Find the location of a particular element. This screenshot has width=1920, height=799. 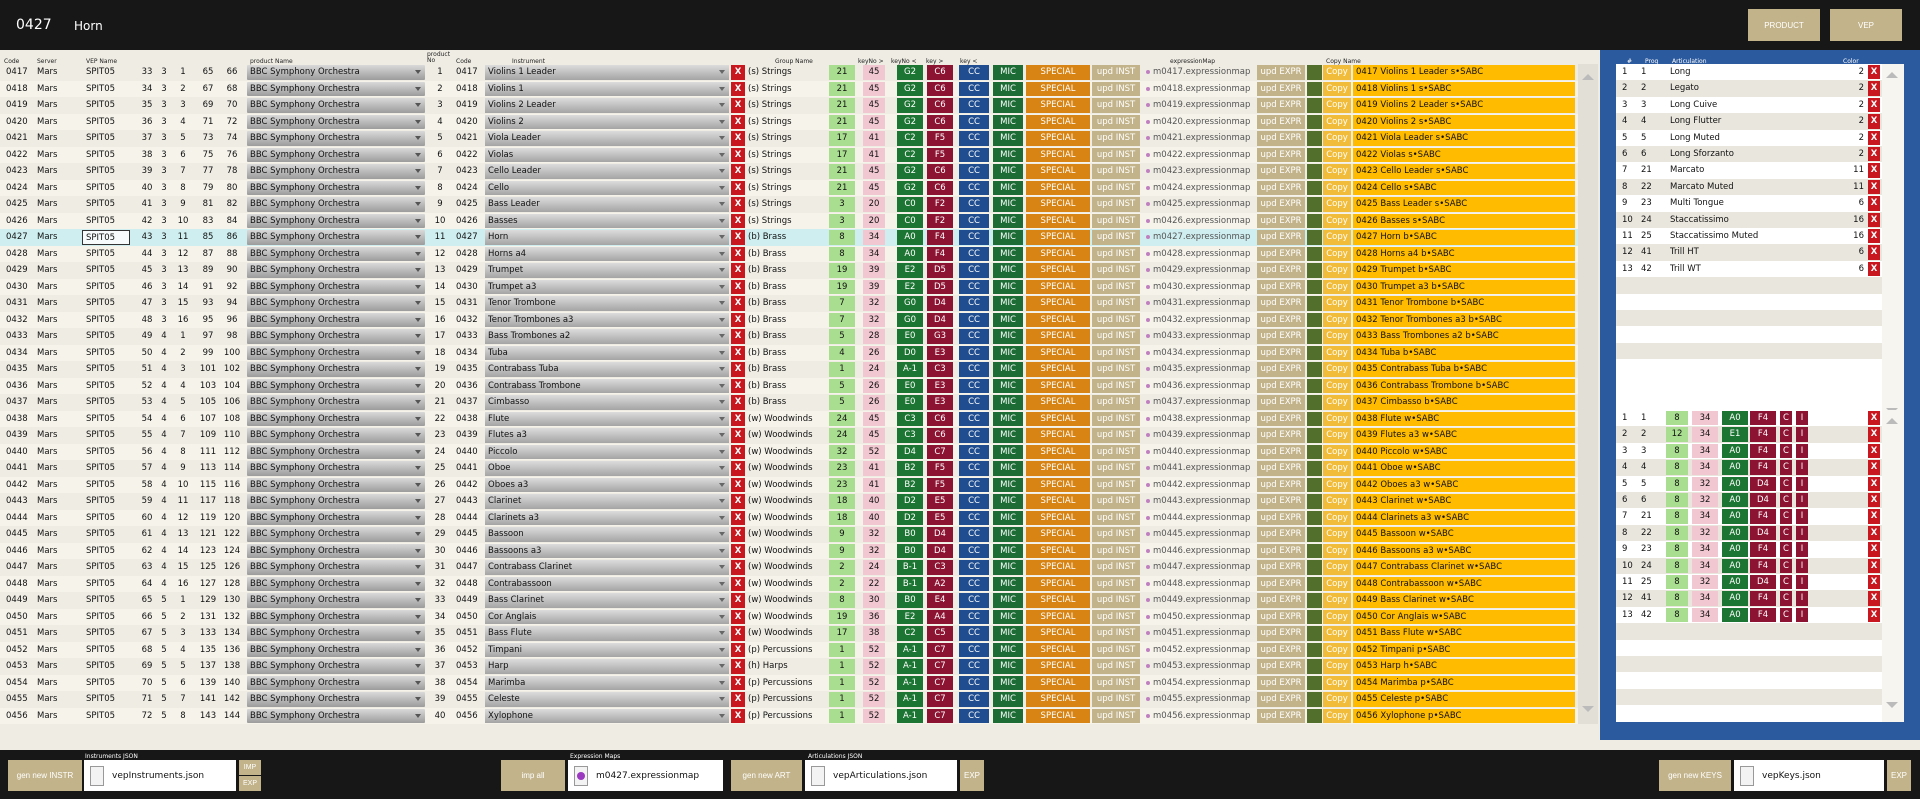

instruments-file-field: vepInstruments.json is located at coordinates (160, 775).